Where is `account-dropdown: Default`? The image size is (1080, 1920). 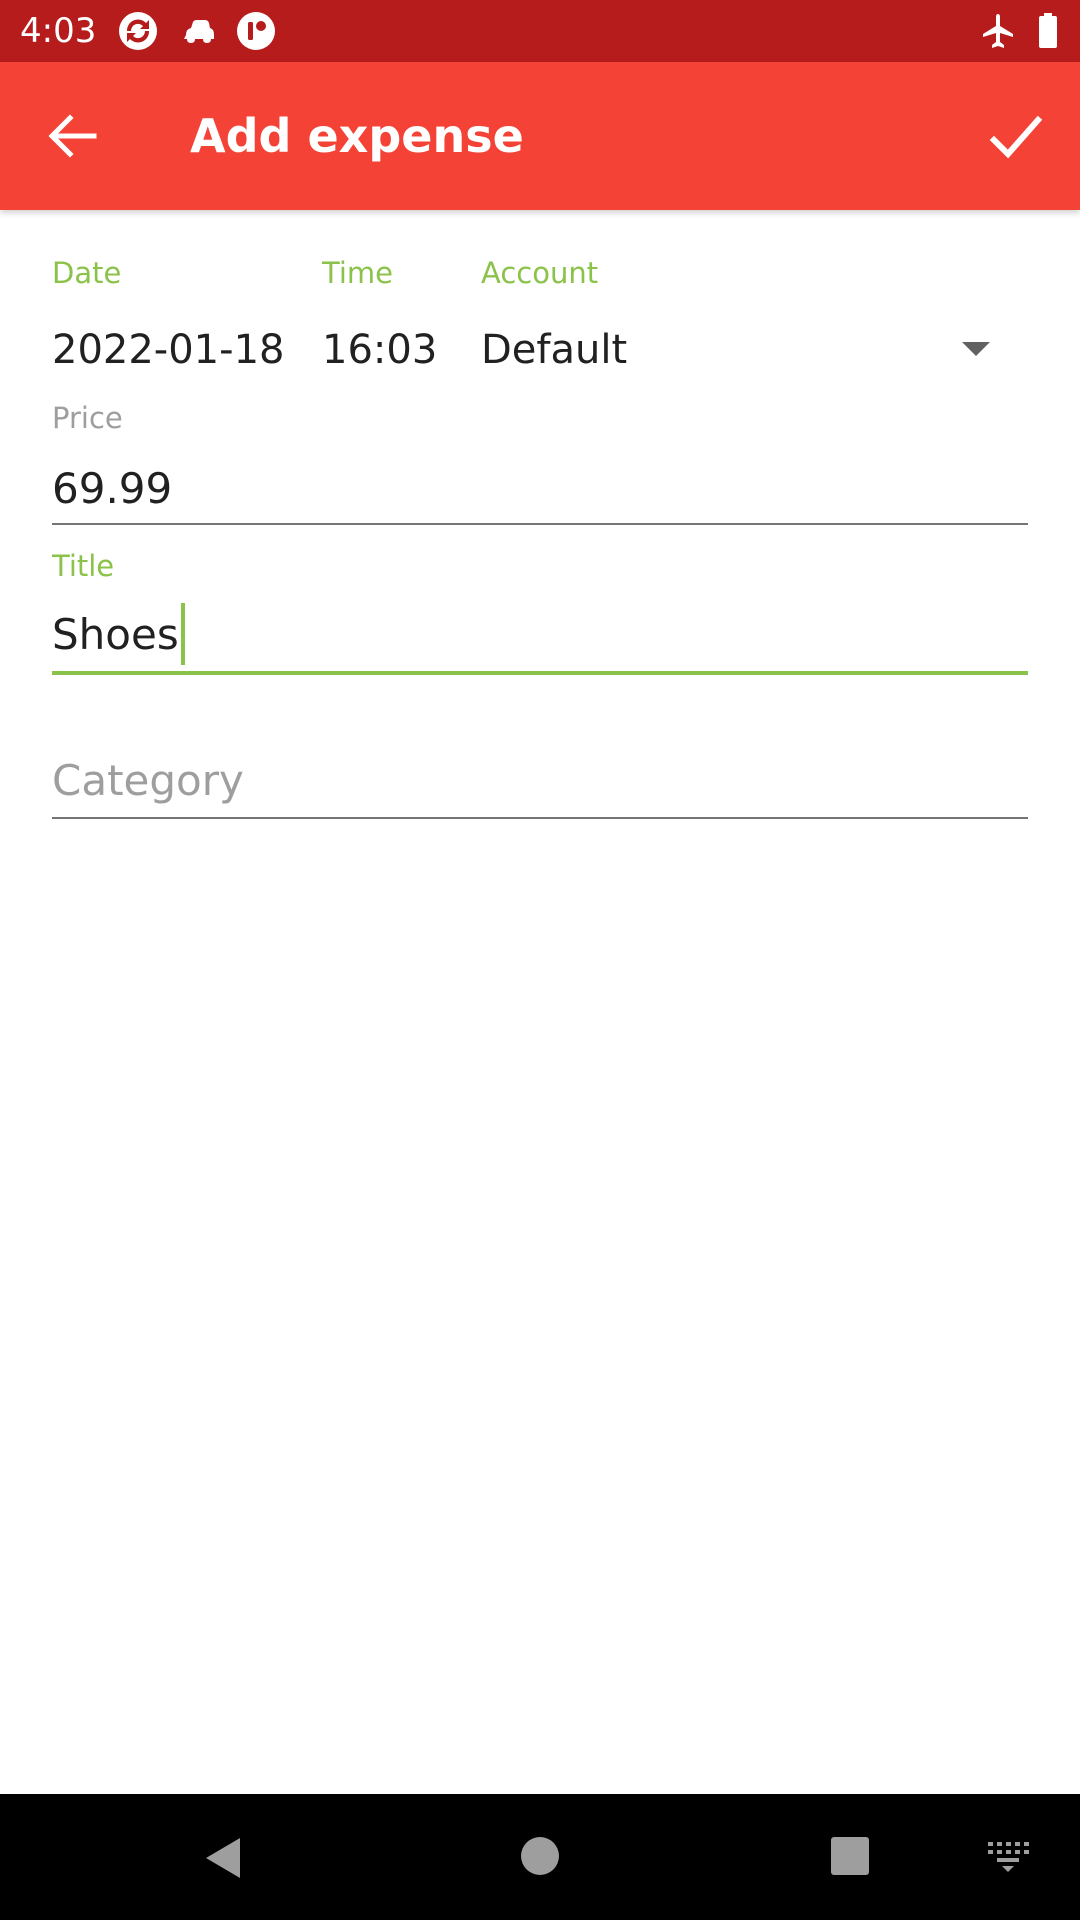
account-dropdown: Default is located at coordinates (554, 350).